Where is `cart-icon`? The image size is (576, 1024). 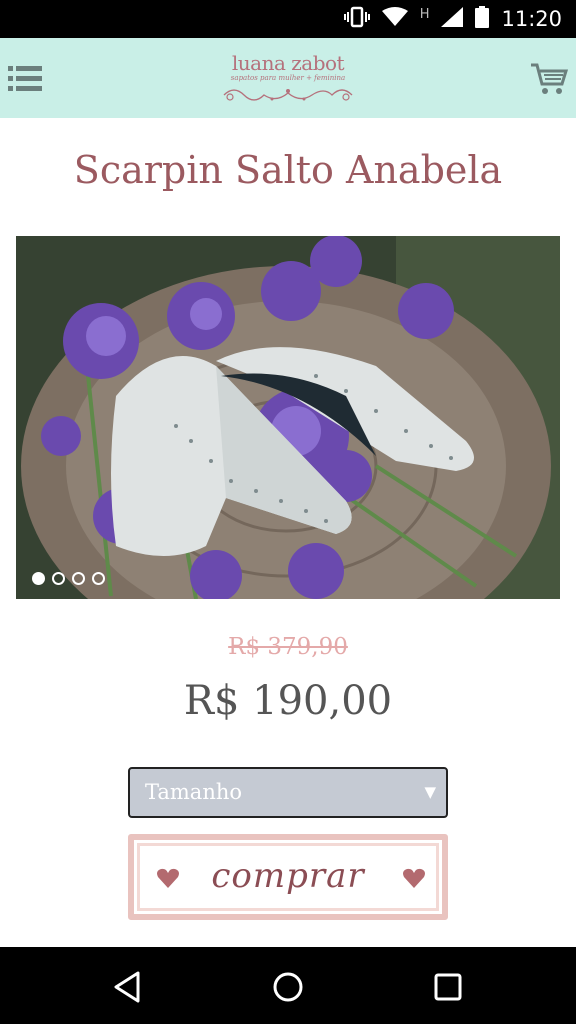
cart-icon is located at coordinates (550, 78).